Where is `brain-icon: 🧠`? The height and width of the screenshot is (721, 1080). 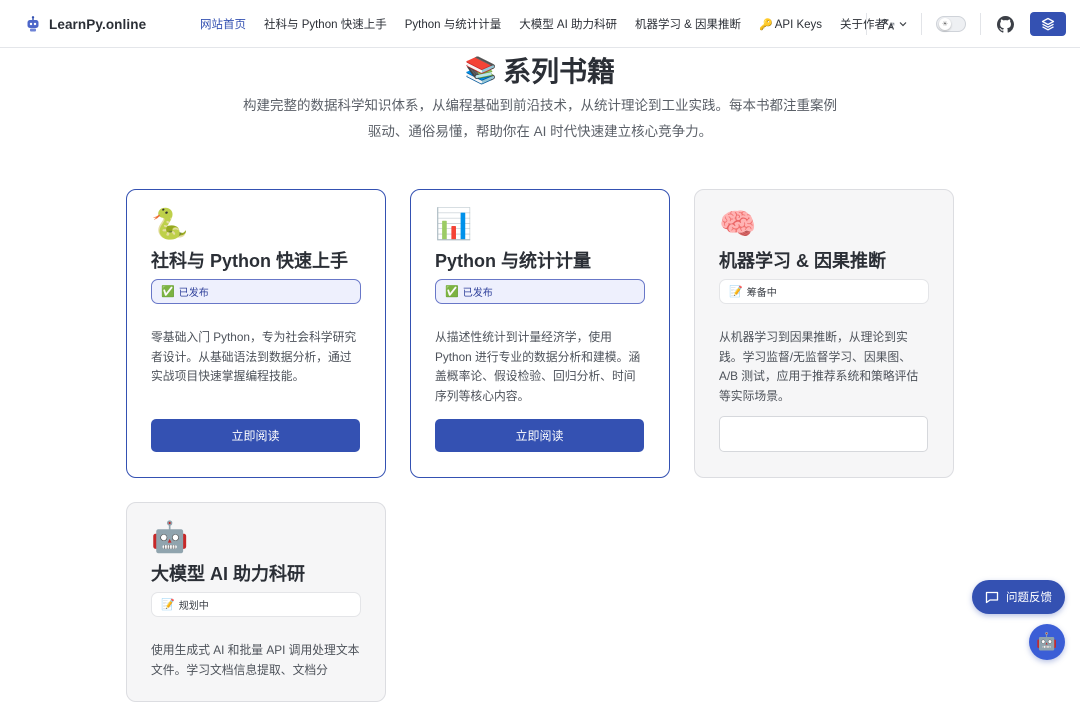
brain-icon: 🧠 is located at coordinates (738, 224).